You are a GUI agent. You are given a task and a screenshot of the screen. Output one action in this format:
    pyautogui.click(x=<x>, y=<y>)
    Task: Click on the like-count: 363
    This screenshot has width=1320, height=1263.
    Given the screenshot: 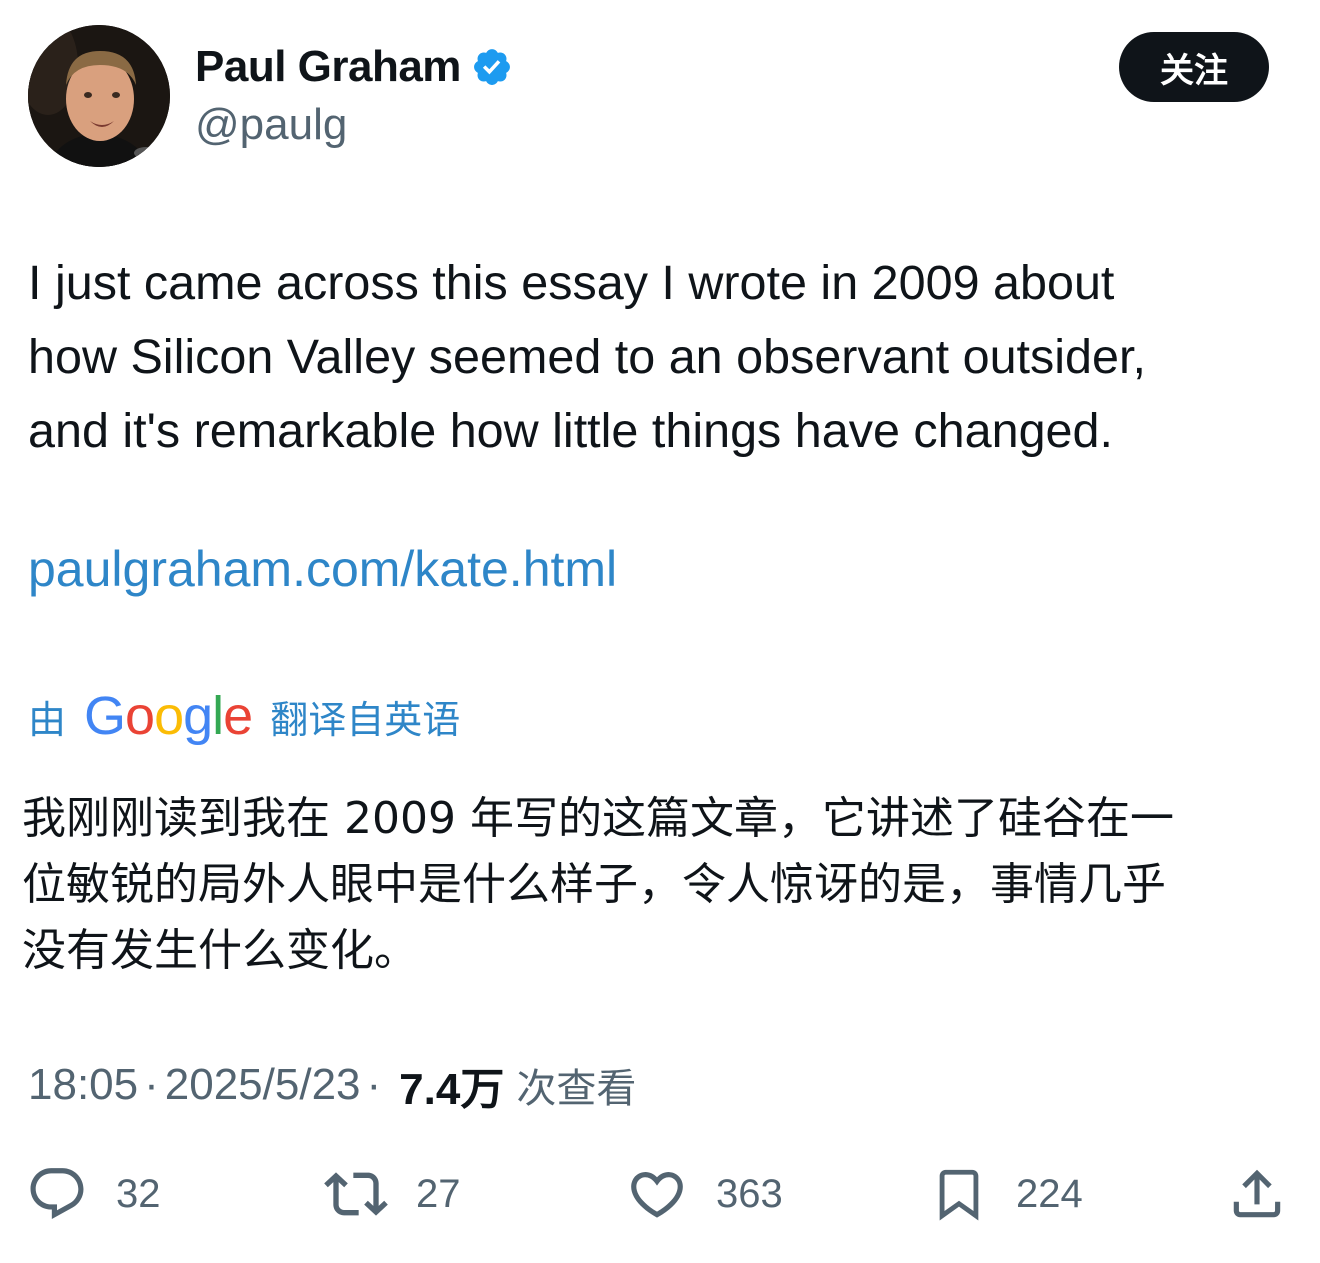 What is the action you would take?
    pyautogui.click(x=749, y=1193)
    